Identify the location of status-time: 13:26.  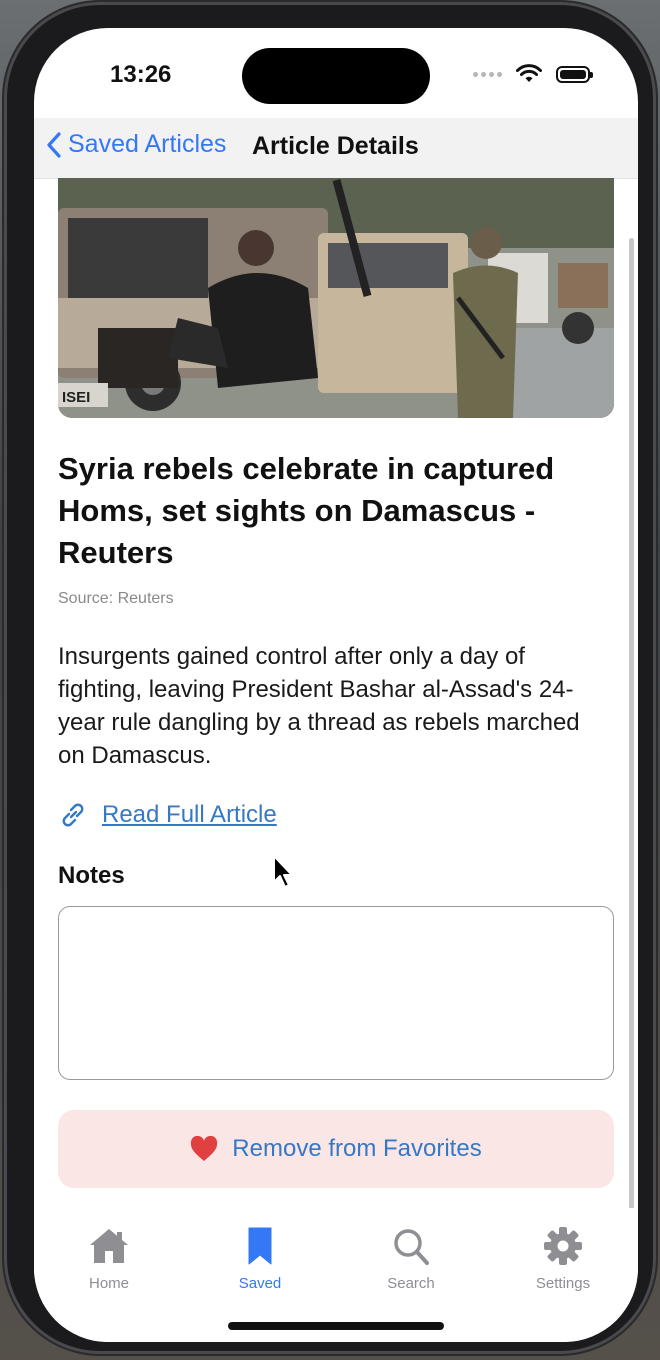
(141, 74).